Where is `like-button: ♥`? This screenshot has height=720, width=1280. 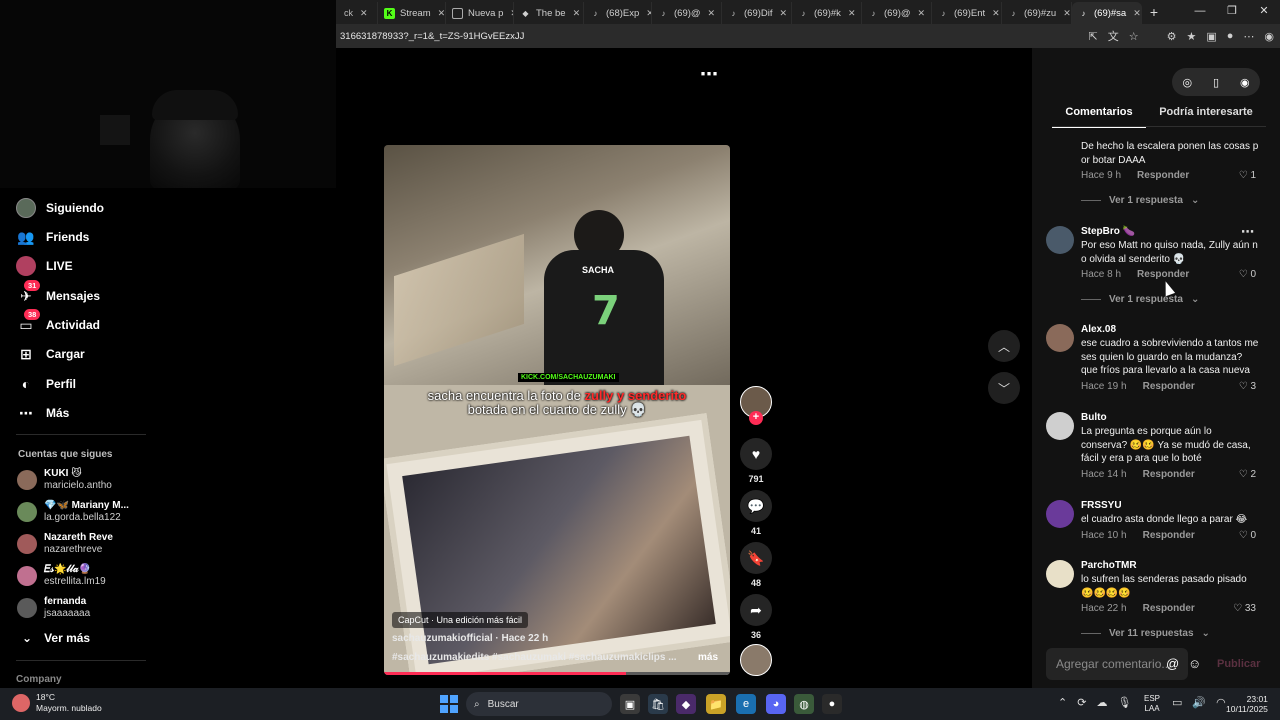 like-button: ♥ is located at coordinates (756, 454).